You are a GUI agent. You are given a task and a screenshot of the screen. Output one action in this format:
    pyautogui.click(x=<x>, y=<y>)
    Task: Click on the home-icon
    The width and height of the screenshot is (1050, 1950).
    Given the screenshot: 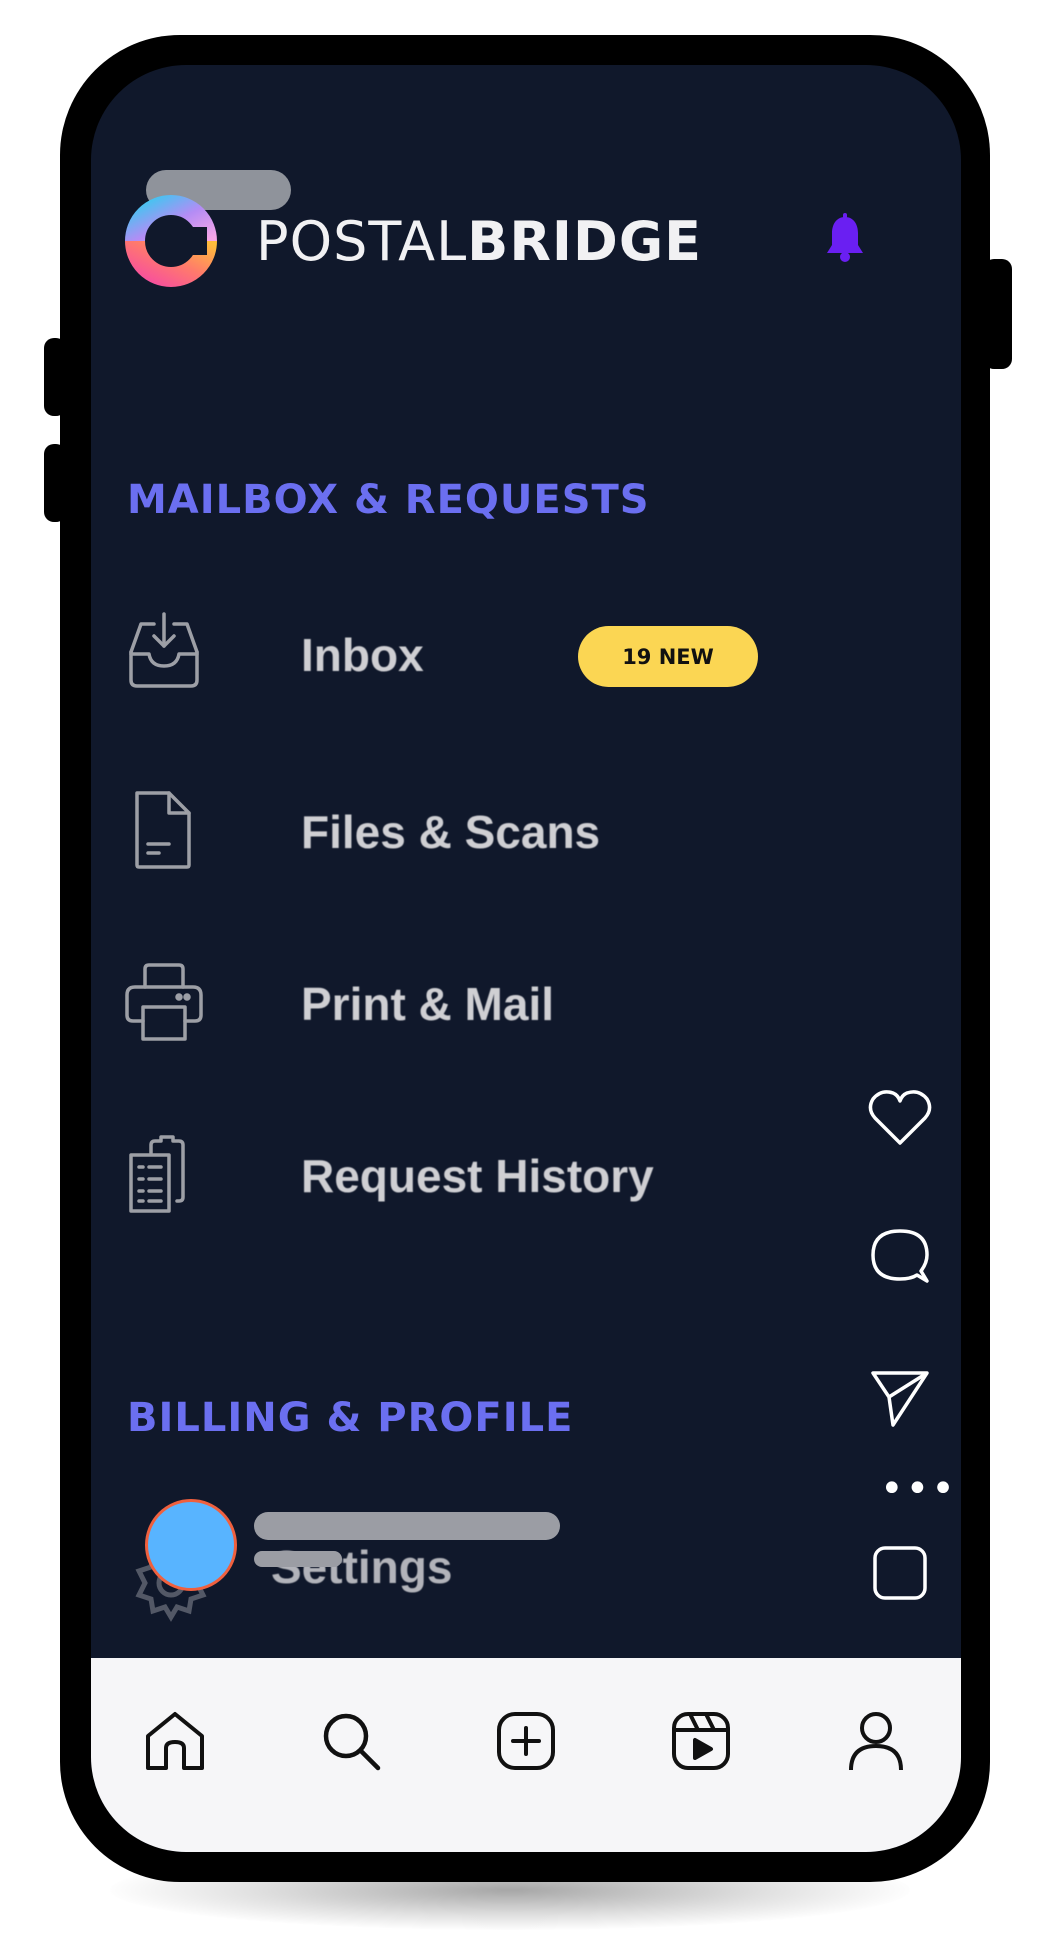 What is the action you would take?
    pyautogui.click(x=175, y=1741)
    